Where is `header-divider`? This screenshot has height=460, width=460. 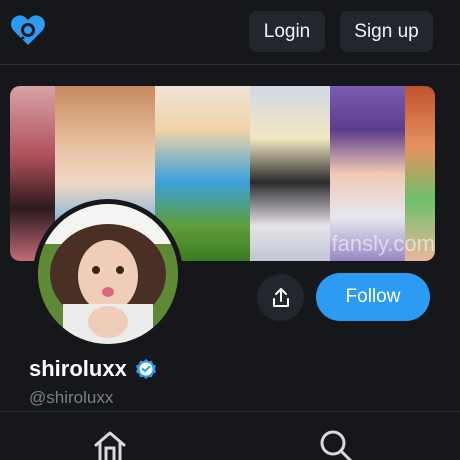
header-divider is located at coordinates (230, 64).